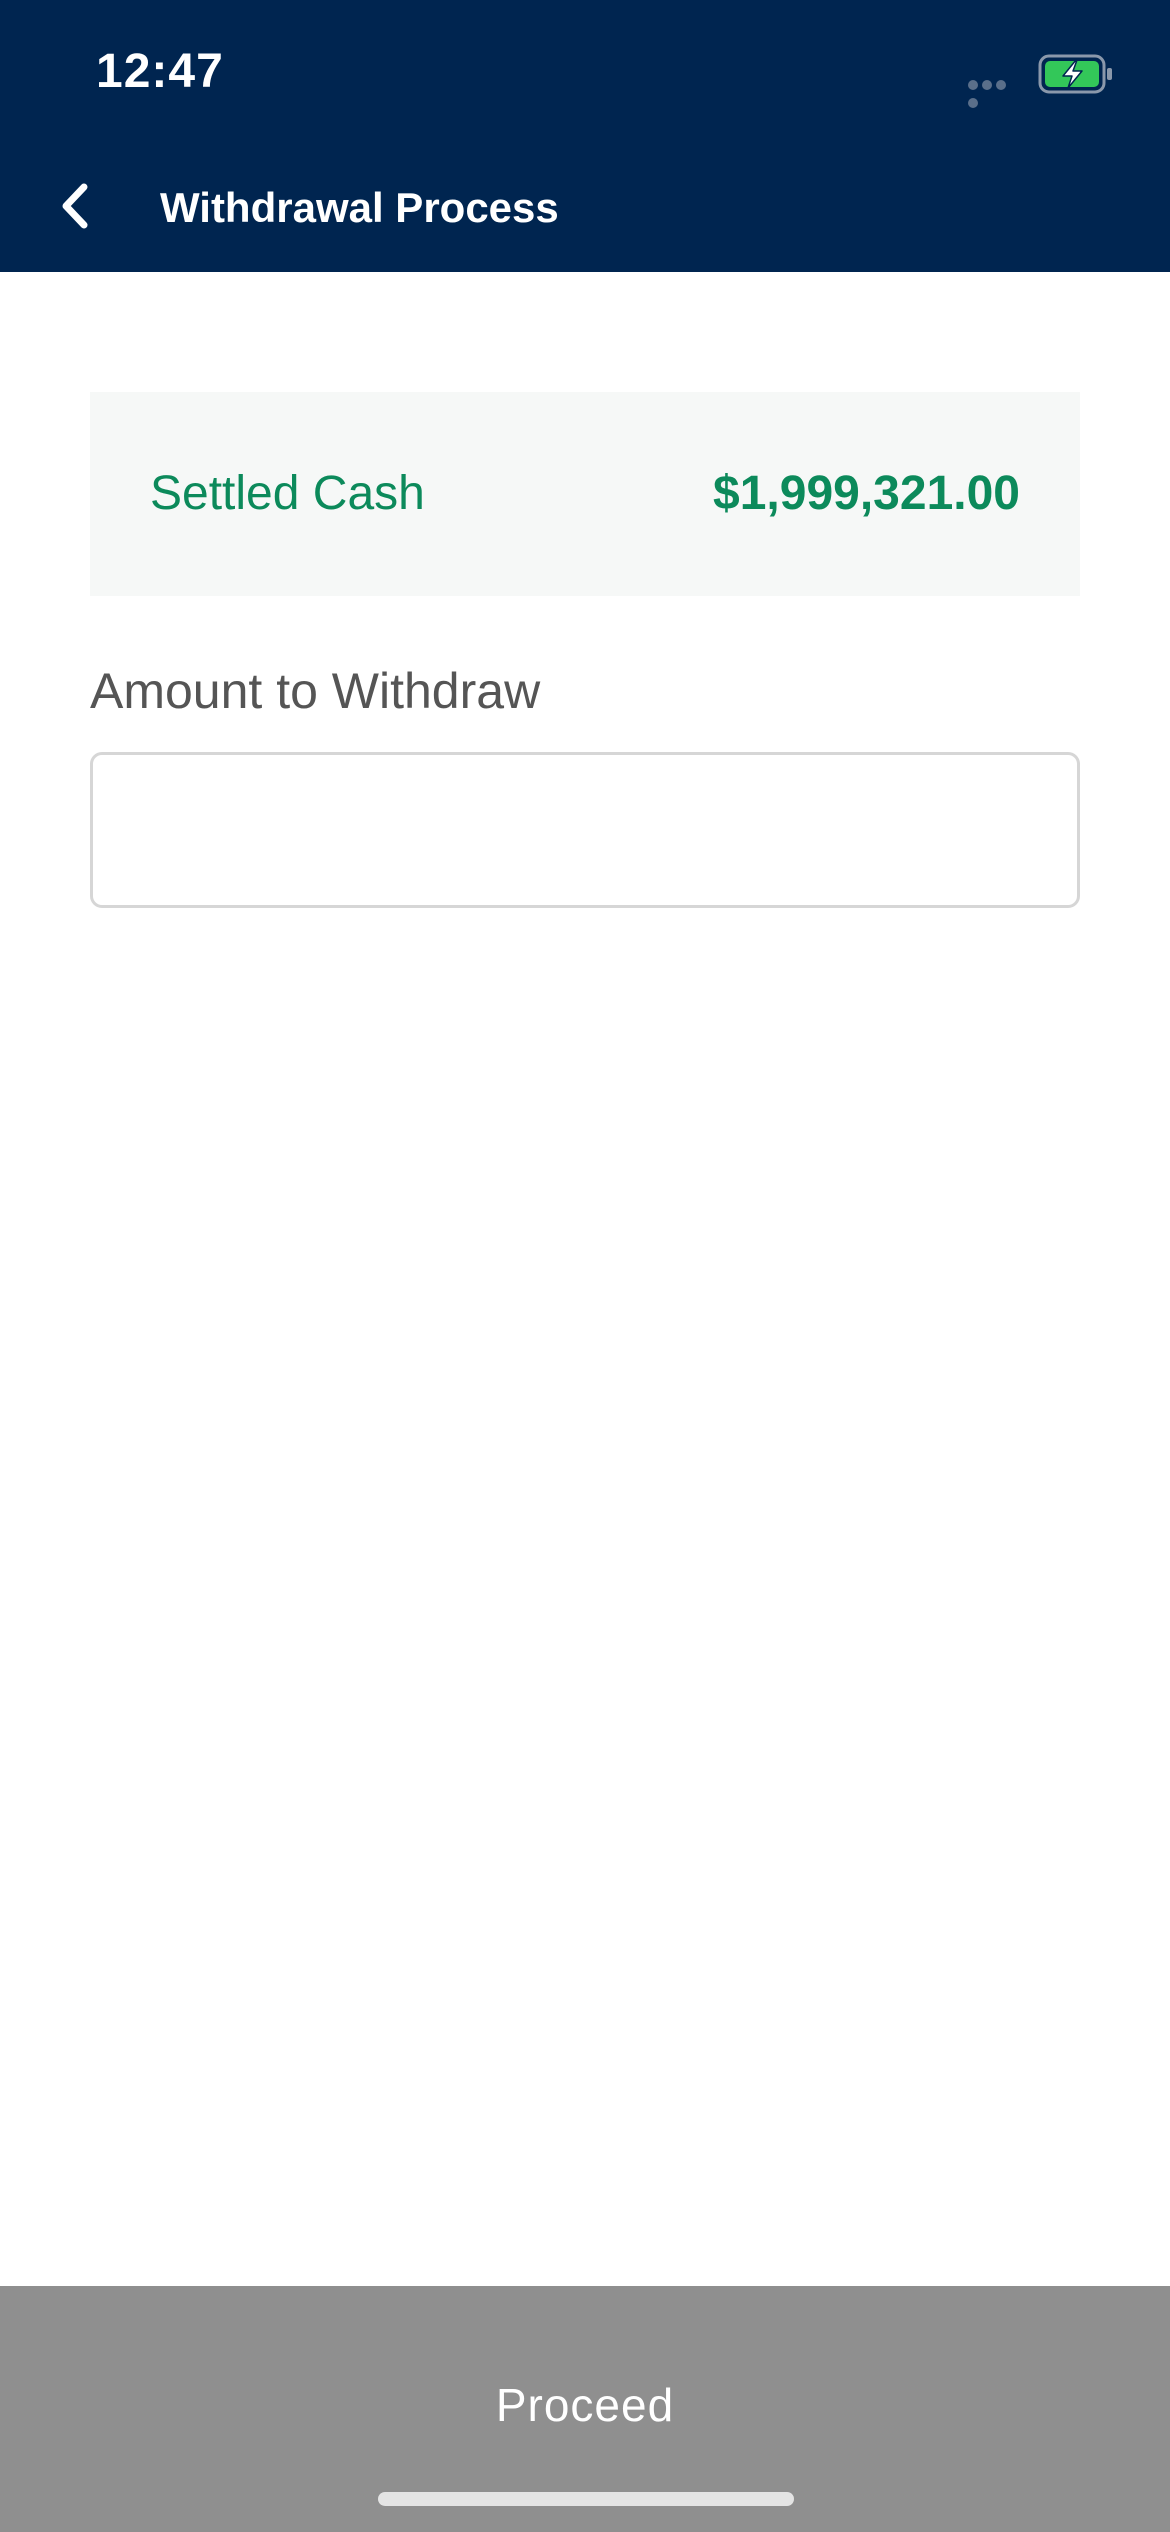 This screenshot has height=2532, width=1170. What do you see at coordinates (585, 830) in the screenshot?
I see `amount-input` at bounding box center [585, 830].